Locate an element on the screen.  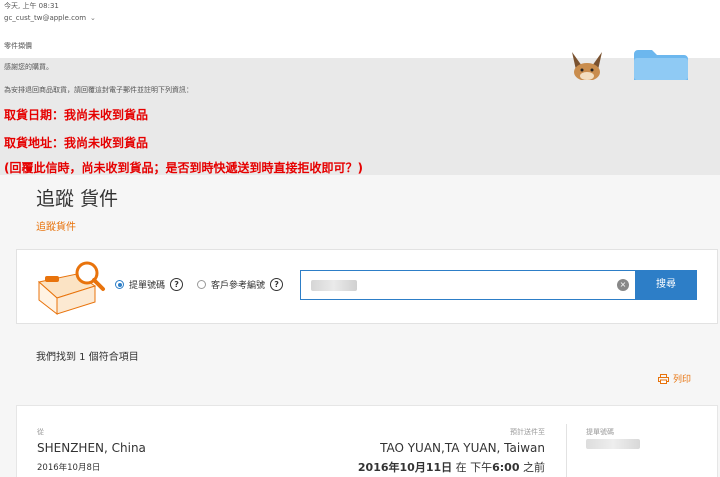
package-search-icon is located at coordinates (71, 288).